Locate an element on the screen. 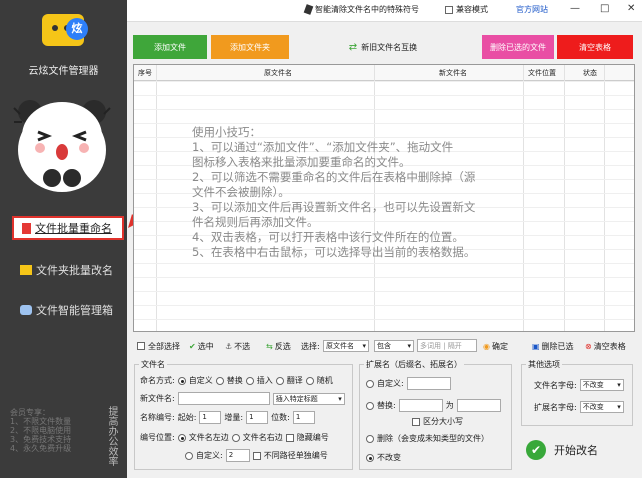  official-site-link: 官方网站 is located at coordinates (532, 9).